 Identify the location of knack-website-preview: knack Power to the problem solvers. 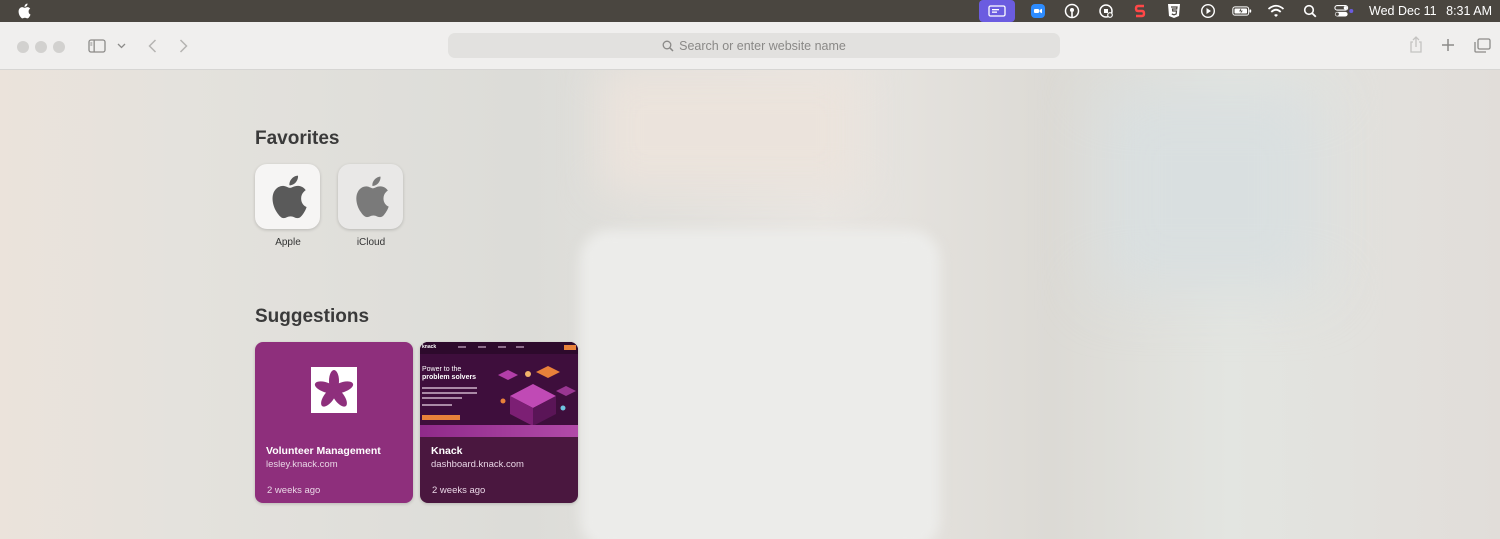
(499, 389).